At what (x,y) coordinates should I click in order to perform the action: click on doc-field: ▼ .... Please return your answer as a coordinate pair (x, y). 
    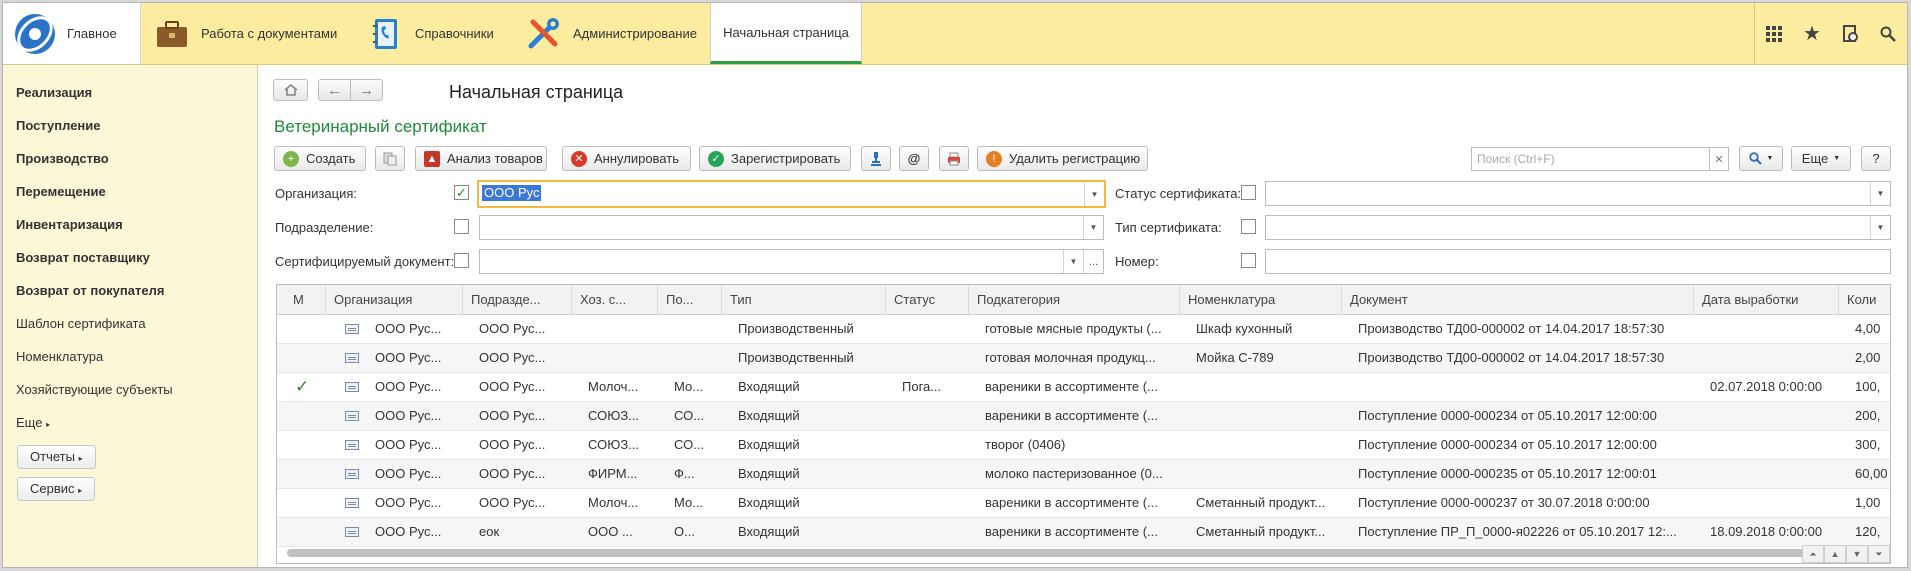
    Looking at the image, I should click on (791, 261).